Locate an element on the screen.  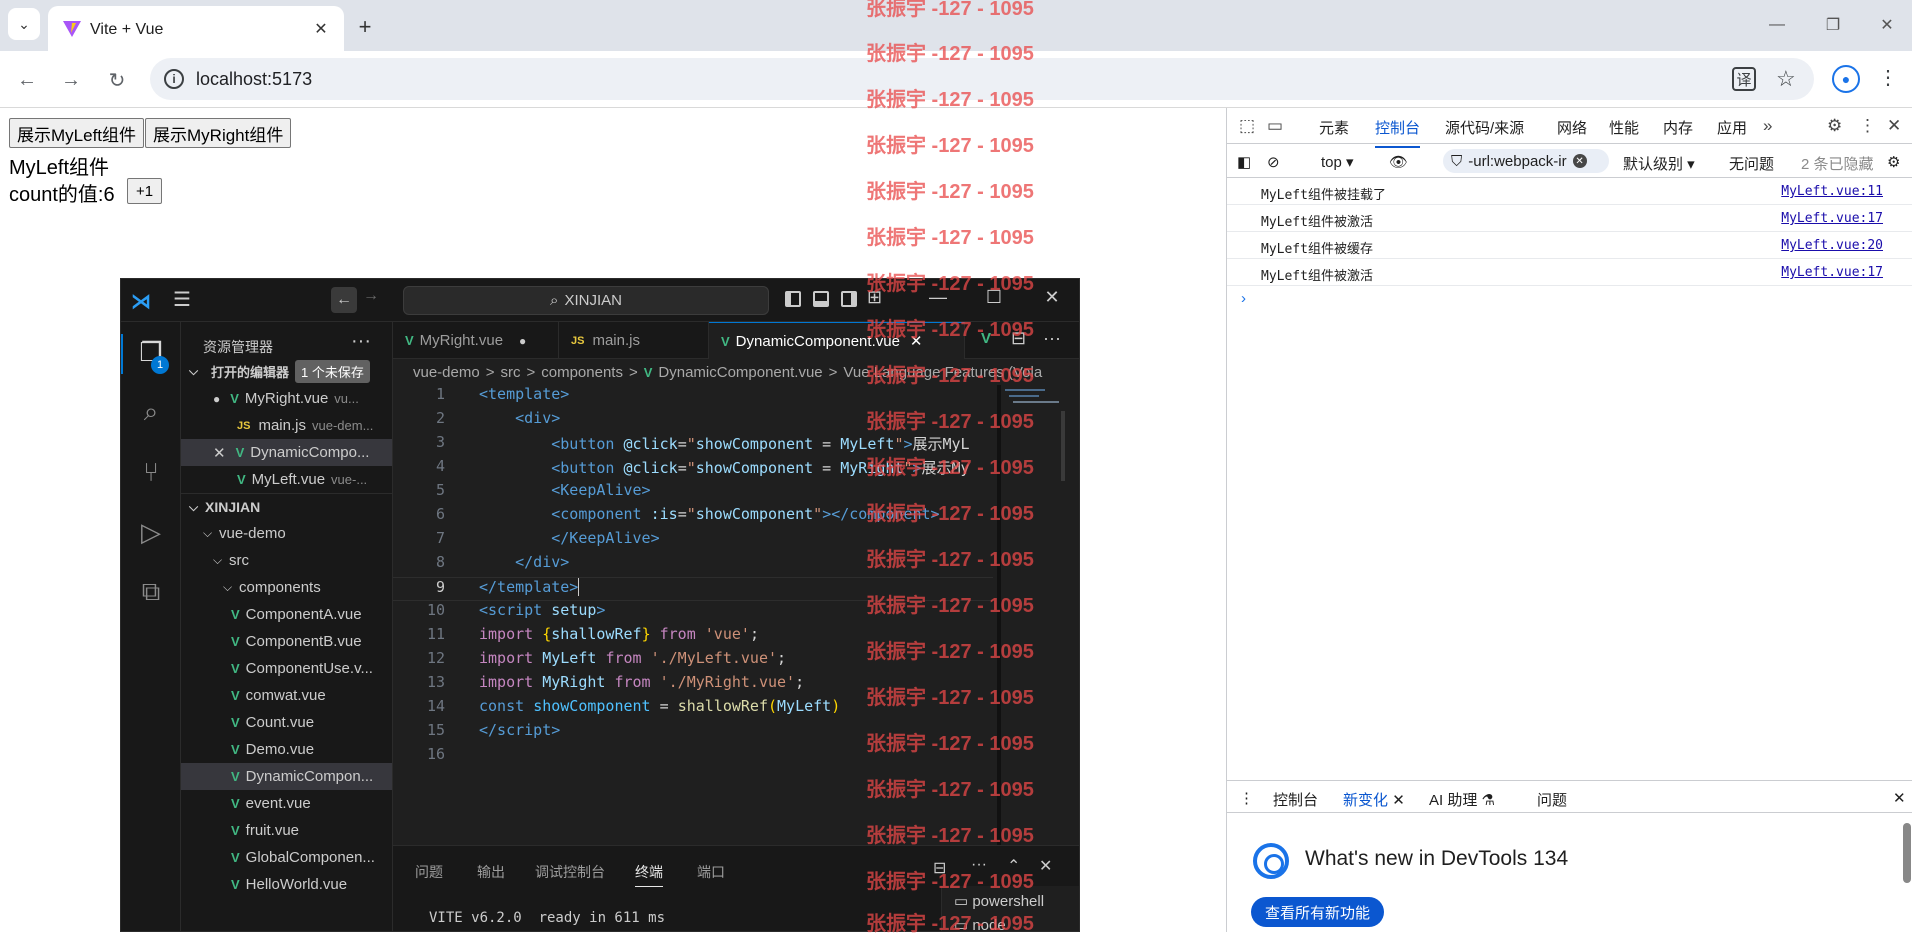
live-expression-eye-icon: 👁 is located at coordinates (1398, 162).